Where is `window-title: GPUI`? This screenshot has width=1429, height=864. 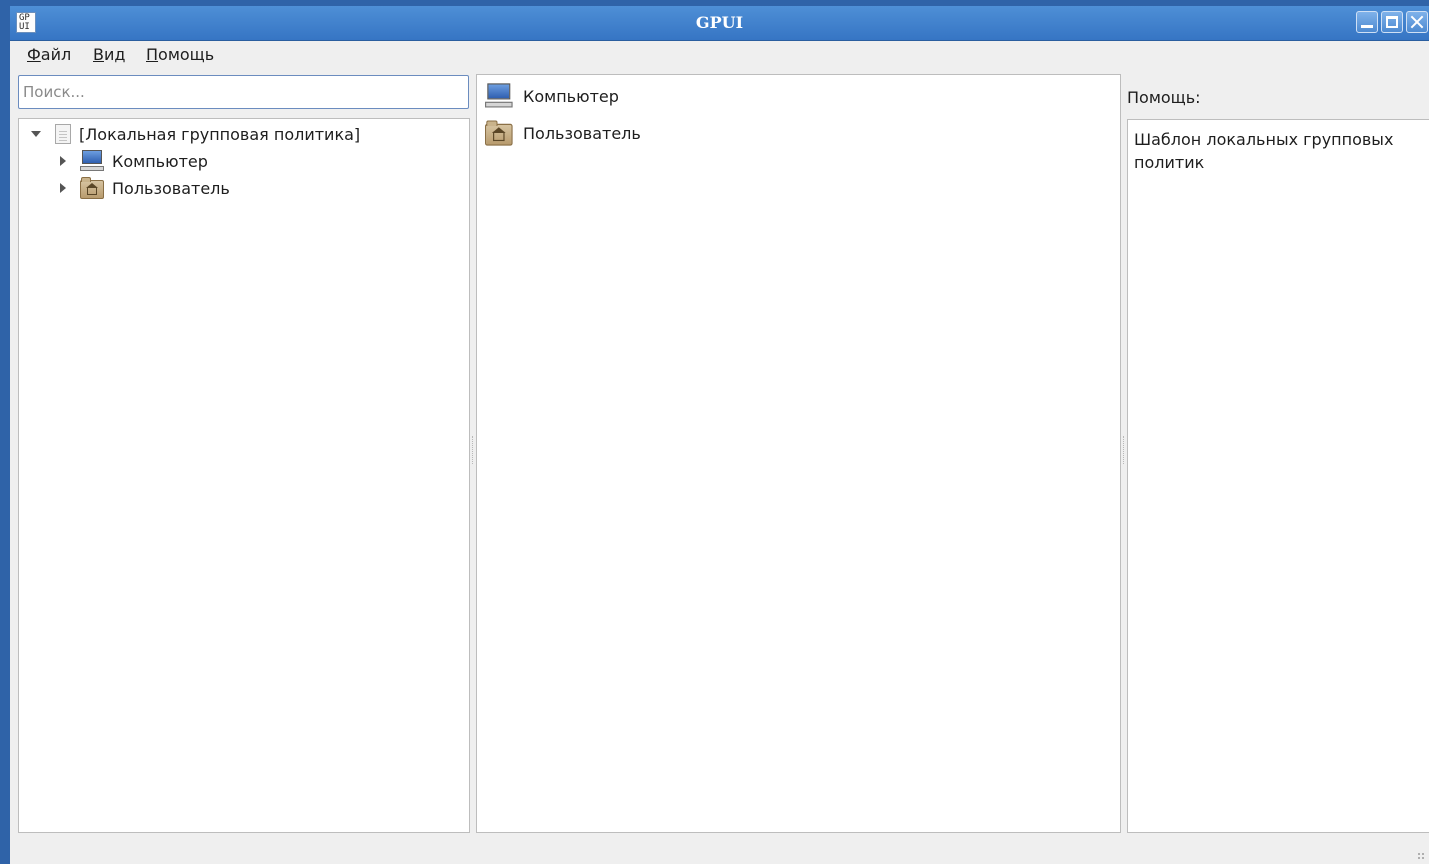 window-title: GPUI is located at coordinates (719, 22).